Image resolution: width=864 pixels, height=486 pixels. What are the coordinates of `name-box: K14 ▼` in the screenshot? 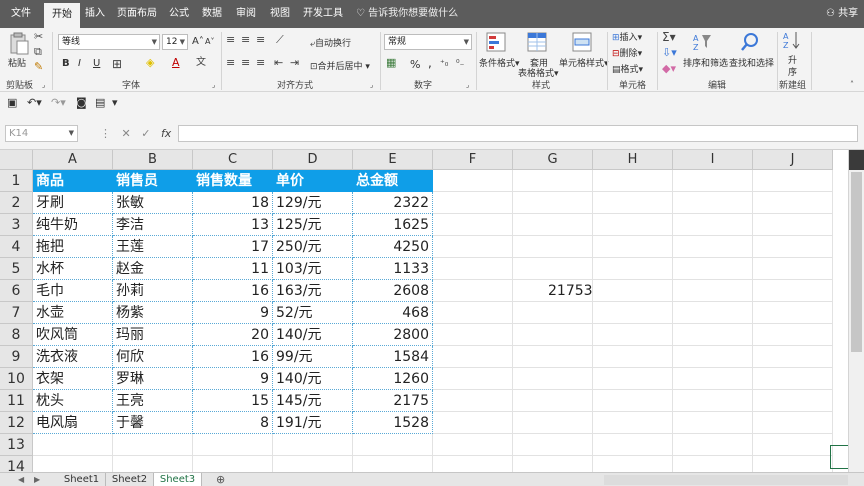 It's located at (41, 133).